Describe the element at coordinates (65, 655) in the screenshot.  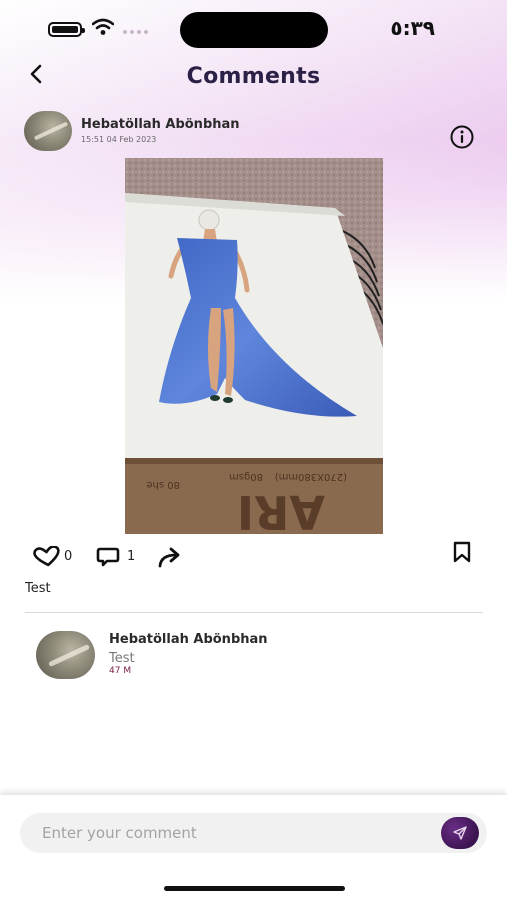
I see `comment-author-avatar` at that location.